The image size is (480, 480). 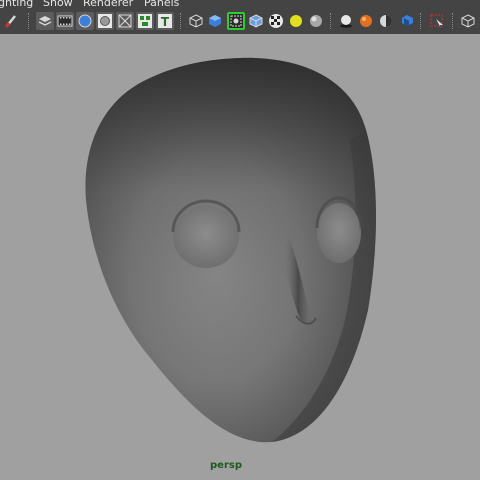 I want to click on wireframe-on-shaded-button, so click(x=236, y=21).